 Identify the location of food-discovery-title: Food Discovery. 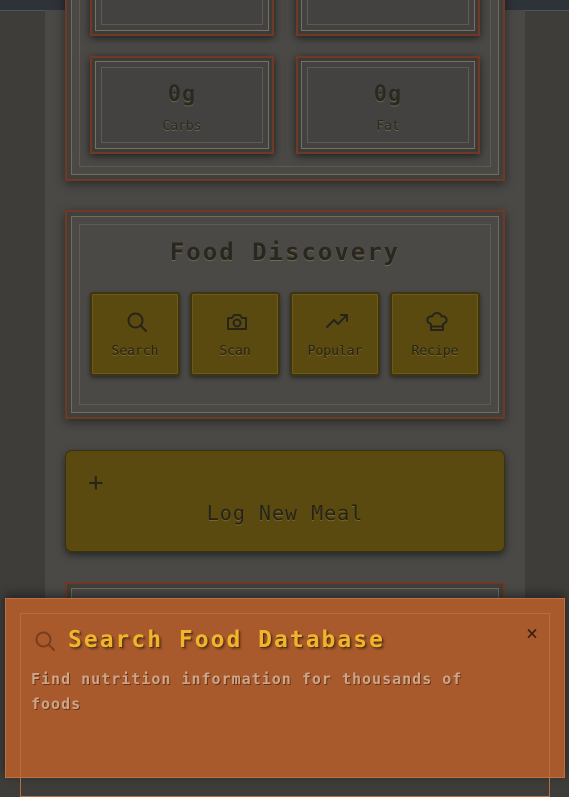
(285, 252).